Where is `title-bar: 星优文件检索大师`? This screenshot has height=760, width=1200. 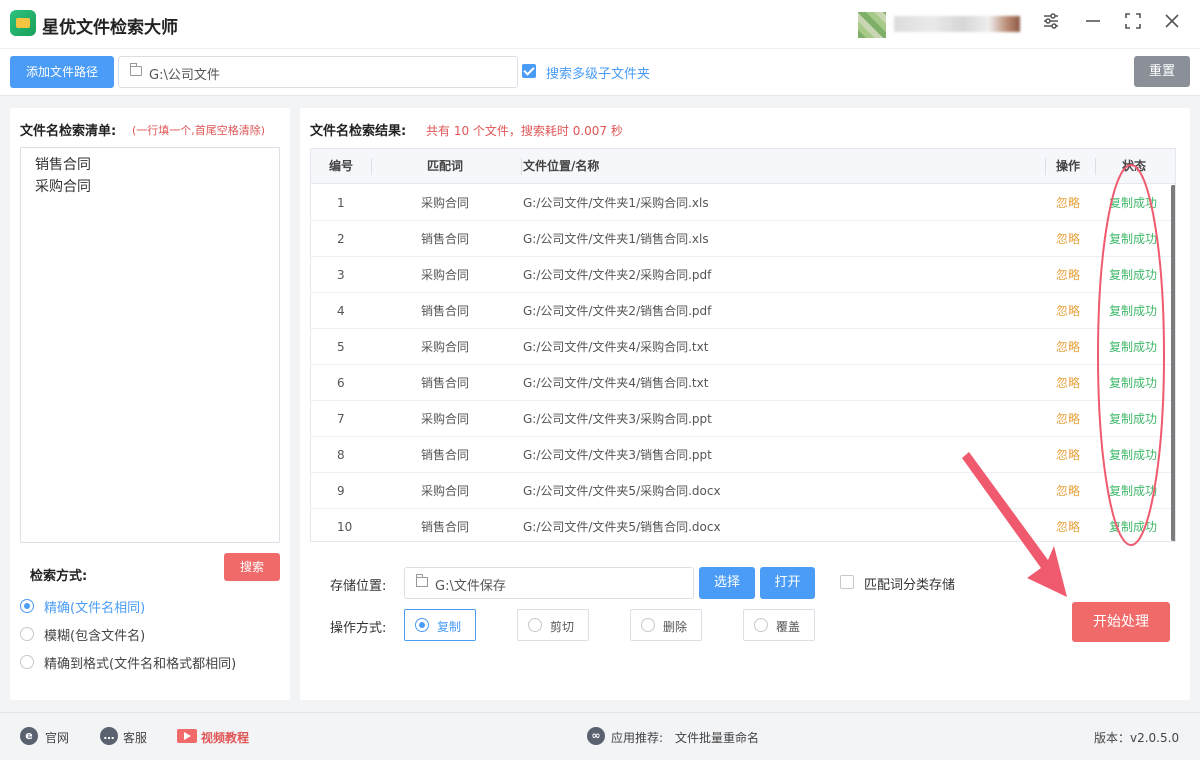
title-bar: 星优文件检索大师 is located at coordinates (600, 24).